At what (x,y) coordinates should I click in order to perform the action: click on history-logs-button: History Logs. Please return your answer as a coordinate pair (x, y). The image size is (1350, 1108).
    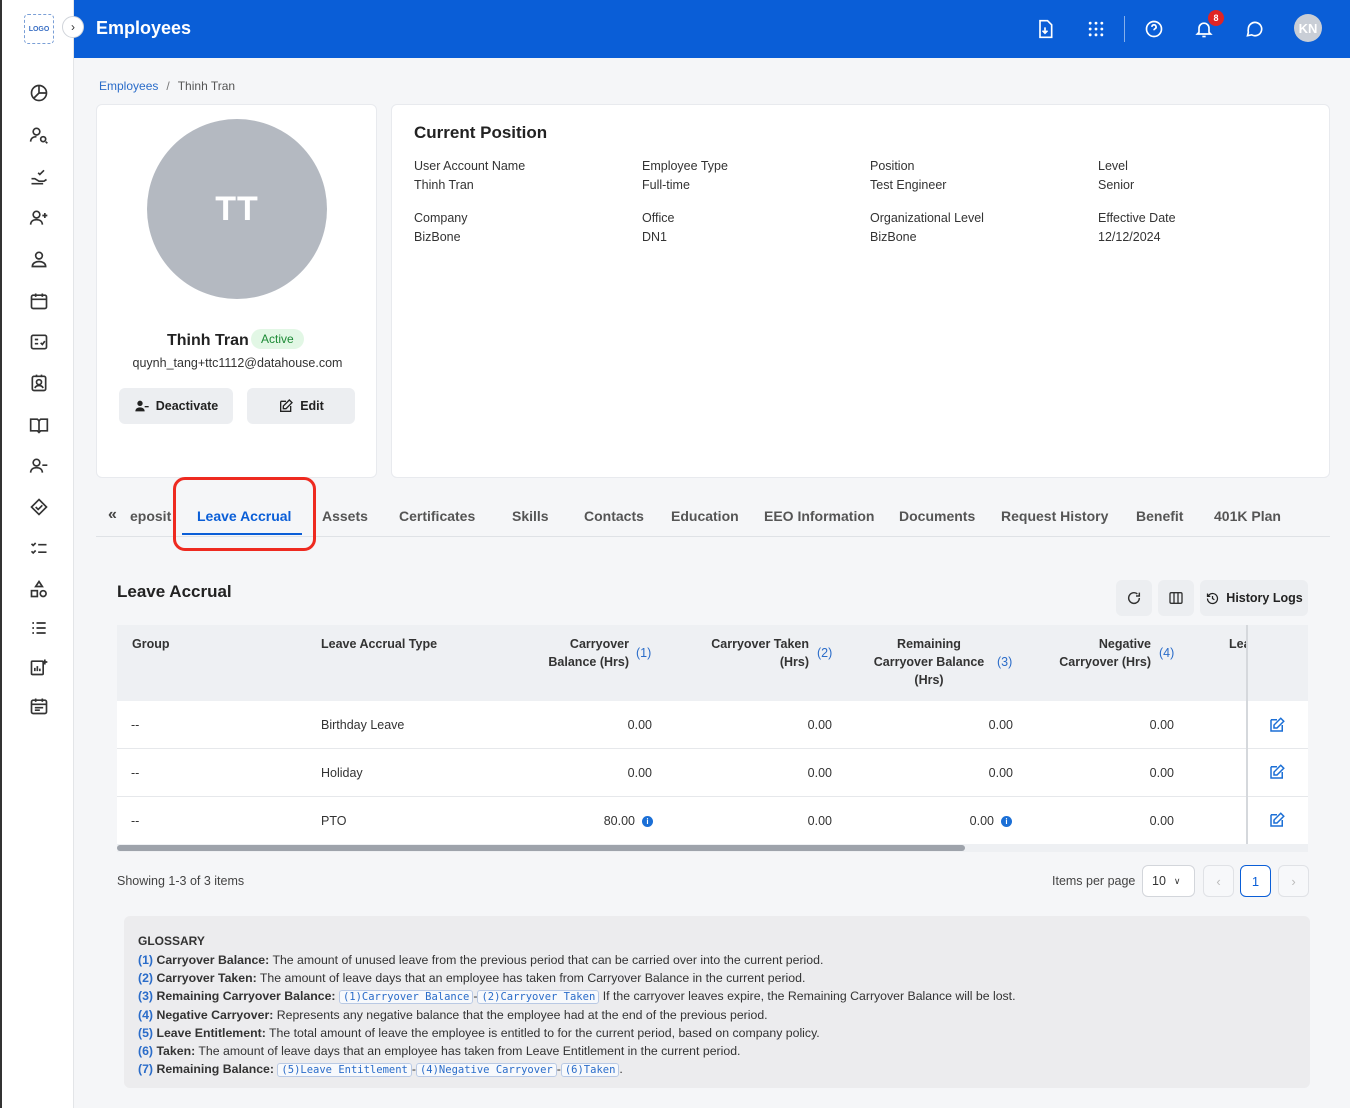
    Looking at the image, I should click on (1254, 598).